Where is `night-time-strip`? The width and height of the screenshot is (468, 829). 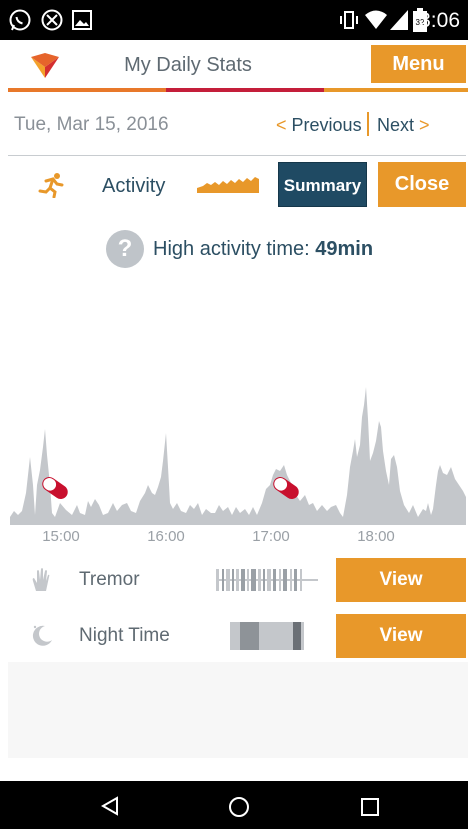 night-time-strip is located at coordinates (267, 636).